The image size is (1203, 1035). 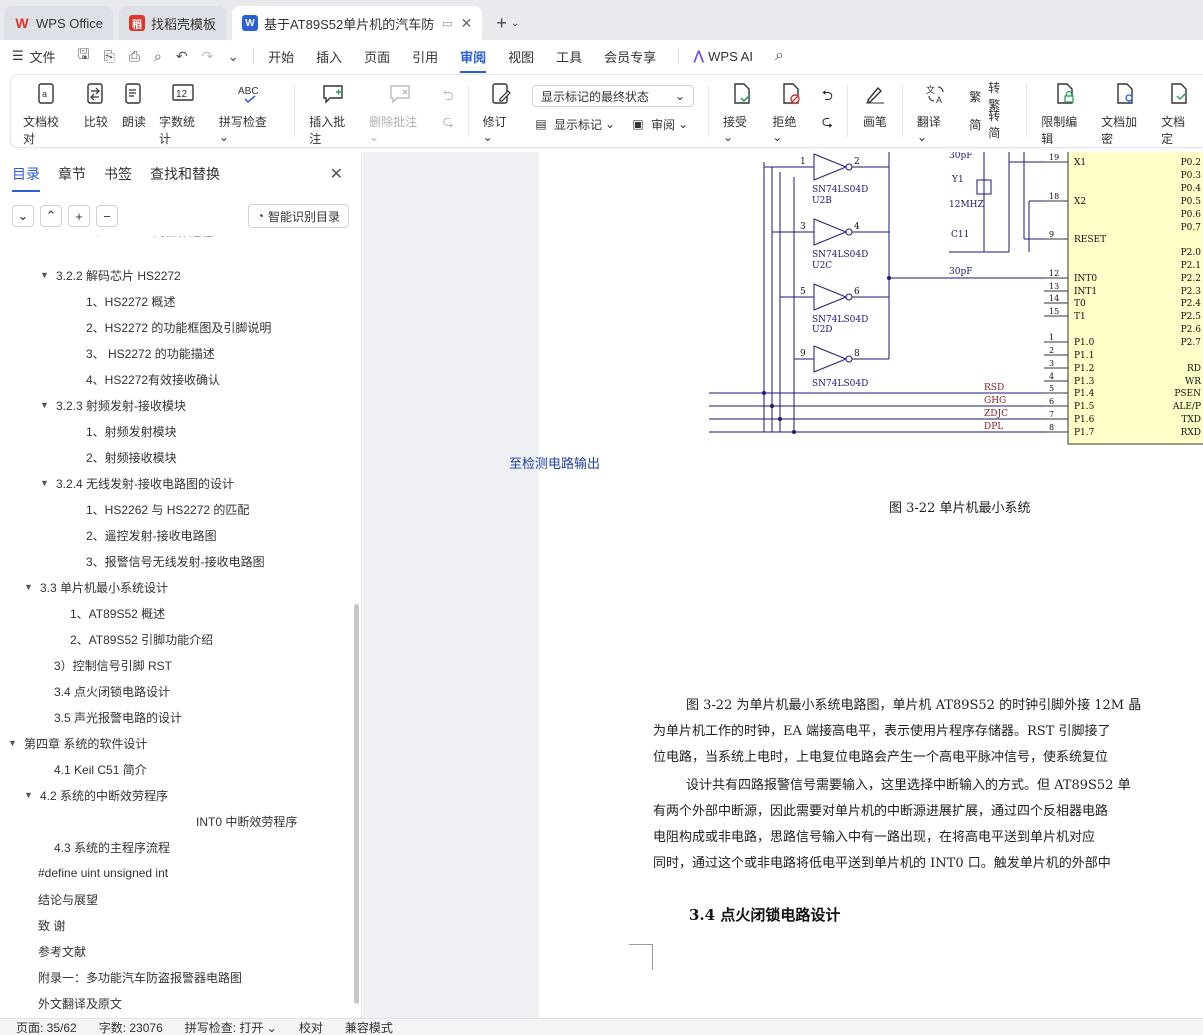 What do you see at coordinates (630, 56) in the screenshot?
I see `menu-member: 会员专享` at bounding box center [630, 56].